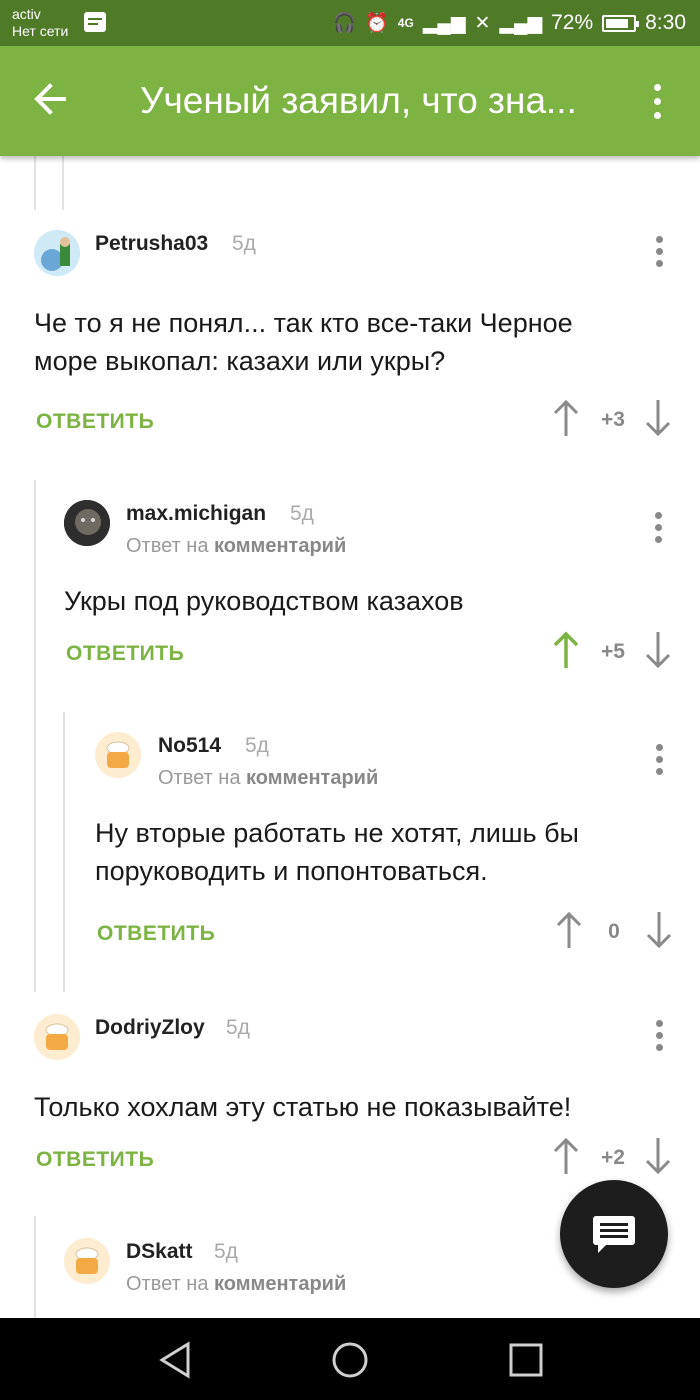 This screenshot has width=700, height=1400. Describe the element at coordinates (385, 760) in the screenshot. I see `comment-header: No514 5д Ответ на комментарий` at that location.